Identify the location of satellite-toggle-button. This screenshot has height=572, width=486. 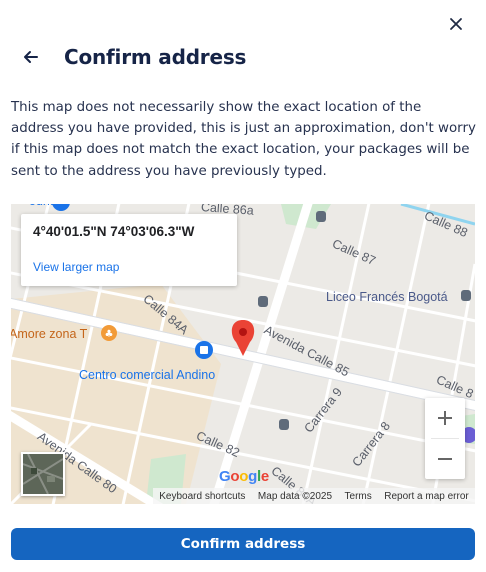
(43, 474).